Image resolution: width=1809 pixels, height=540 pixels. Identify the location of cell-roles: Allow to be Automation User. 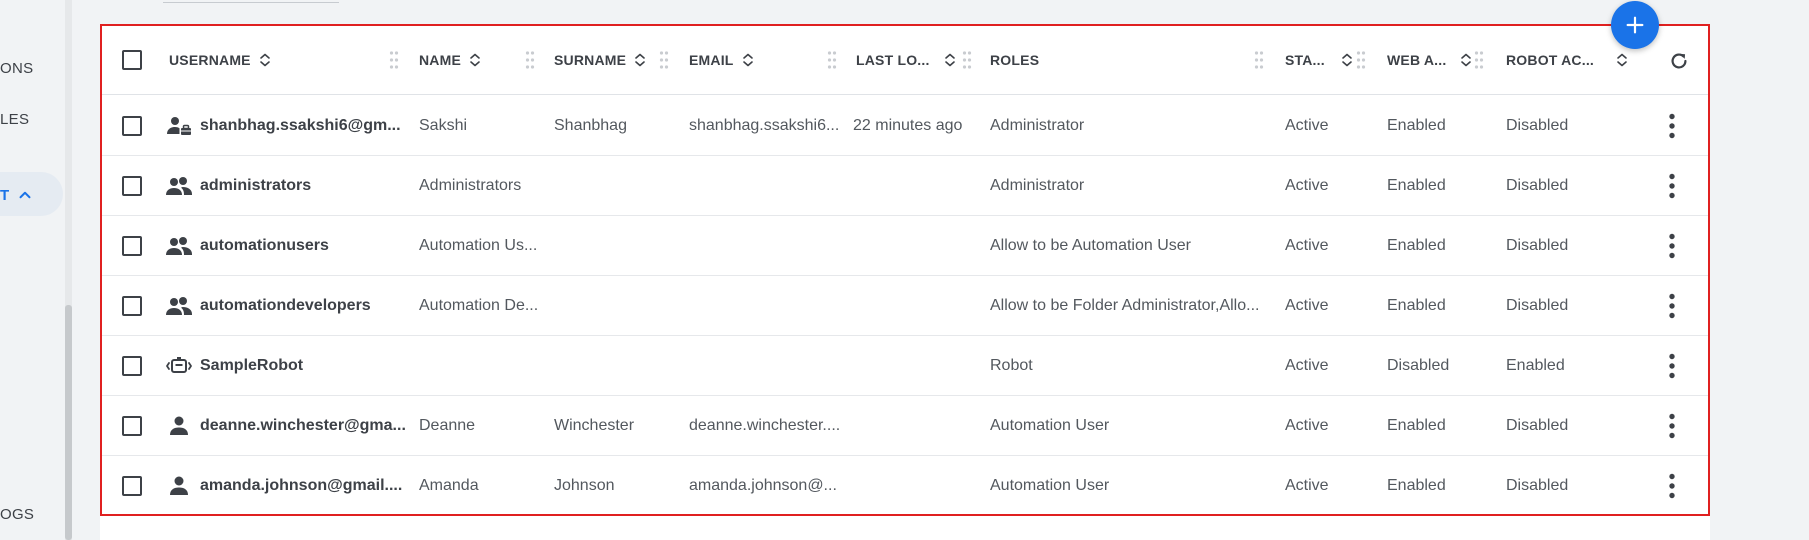
(1090, 245).